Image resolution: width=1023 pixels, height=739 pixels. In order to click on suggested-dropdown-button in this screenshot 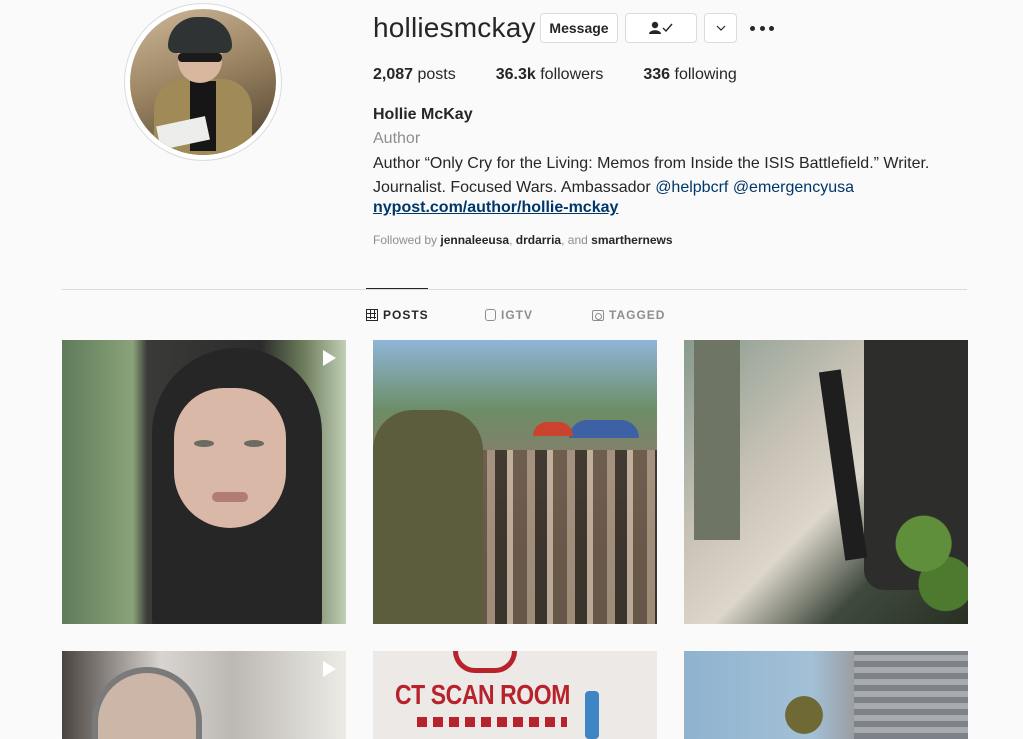, I will do `click(720, 28)`.